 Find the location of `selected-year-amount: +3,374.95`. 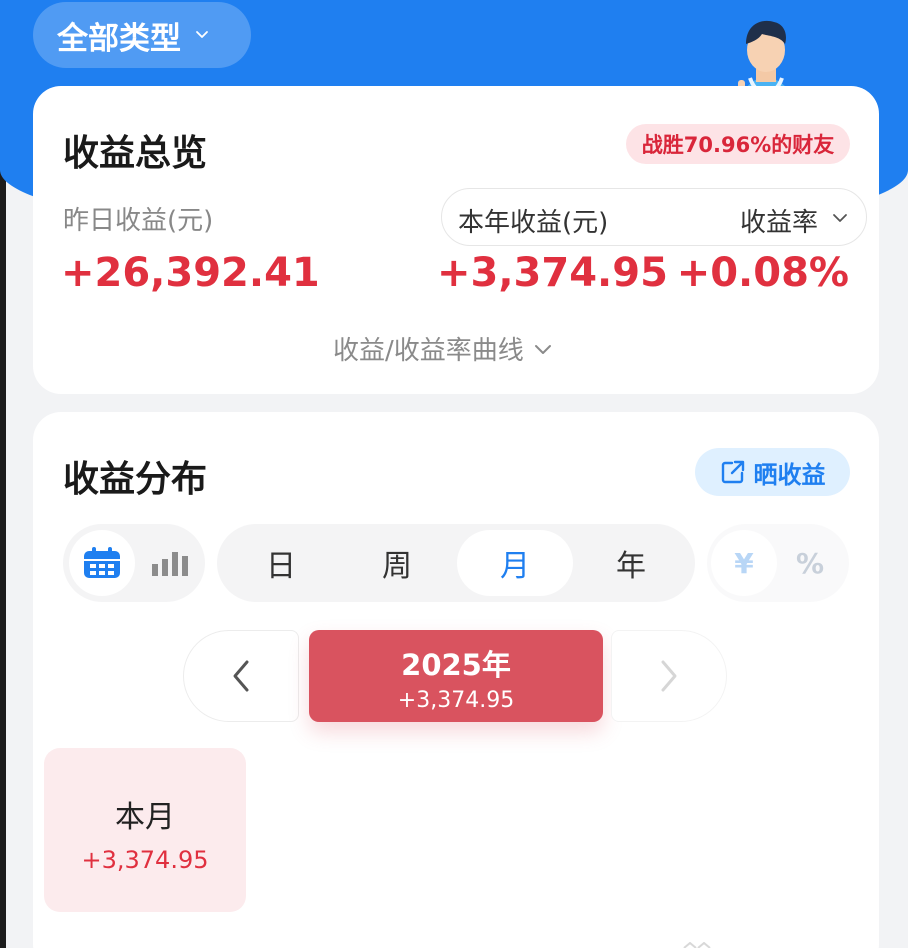

selected-year-amount: +3,374.95 is located at coordinates (456, 700).